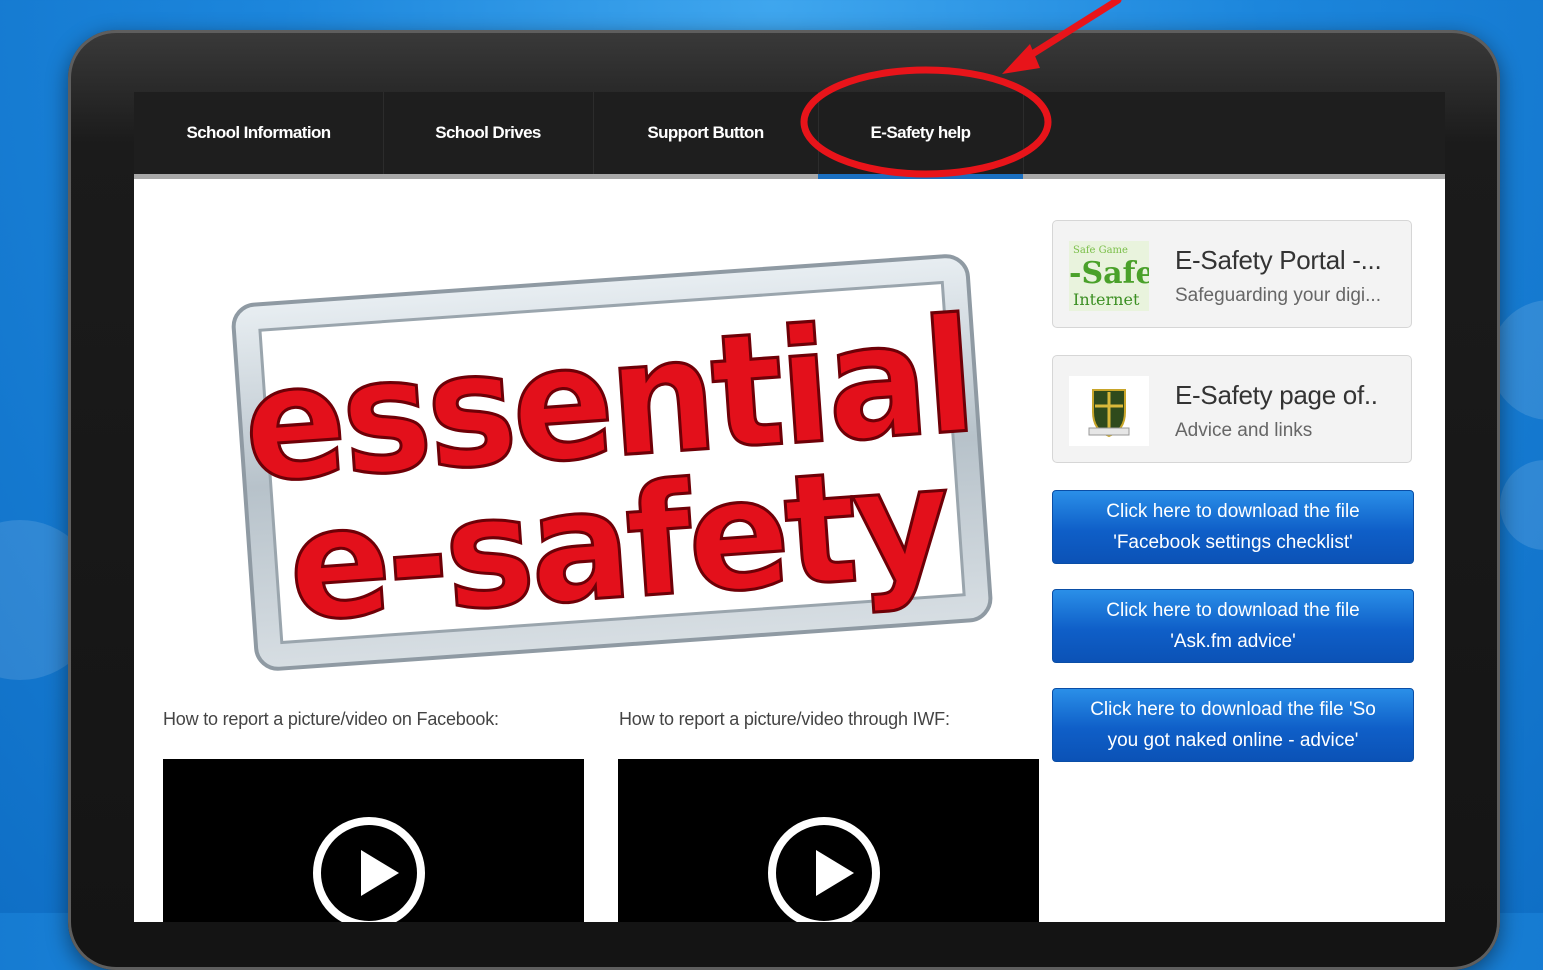  Describe the element at coordinates (1106, 299) in the screenshot. I see `thumb-text-internet: Internet` at that location.